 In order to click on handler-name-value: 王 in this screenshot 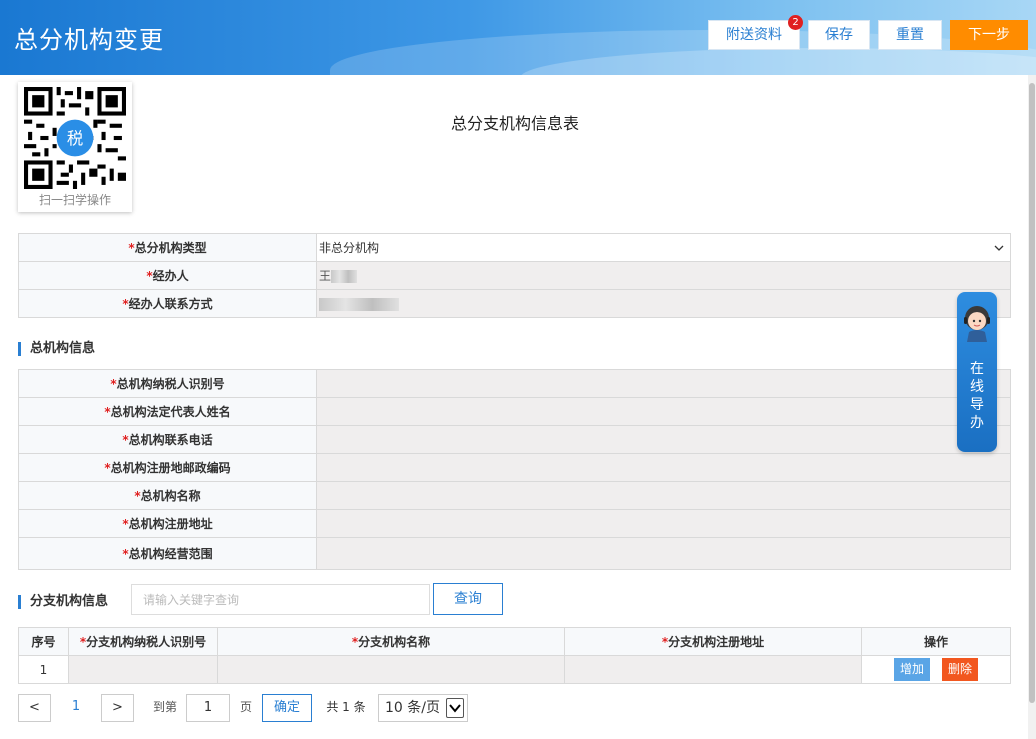, I will do `click(325, 276)`.